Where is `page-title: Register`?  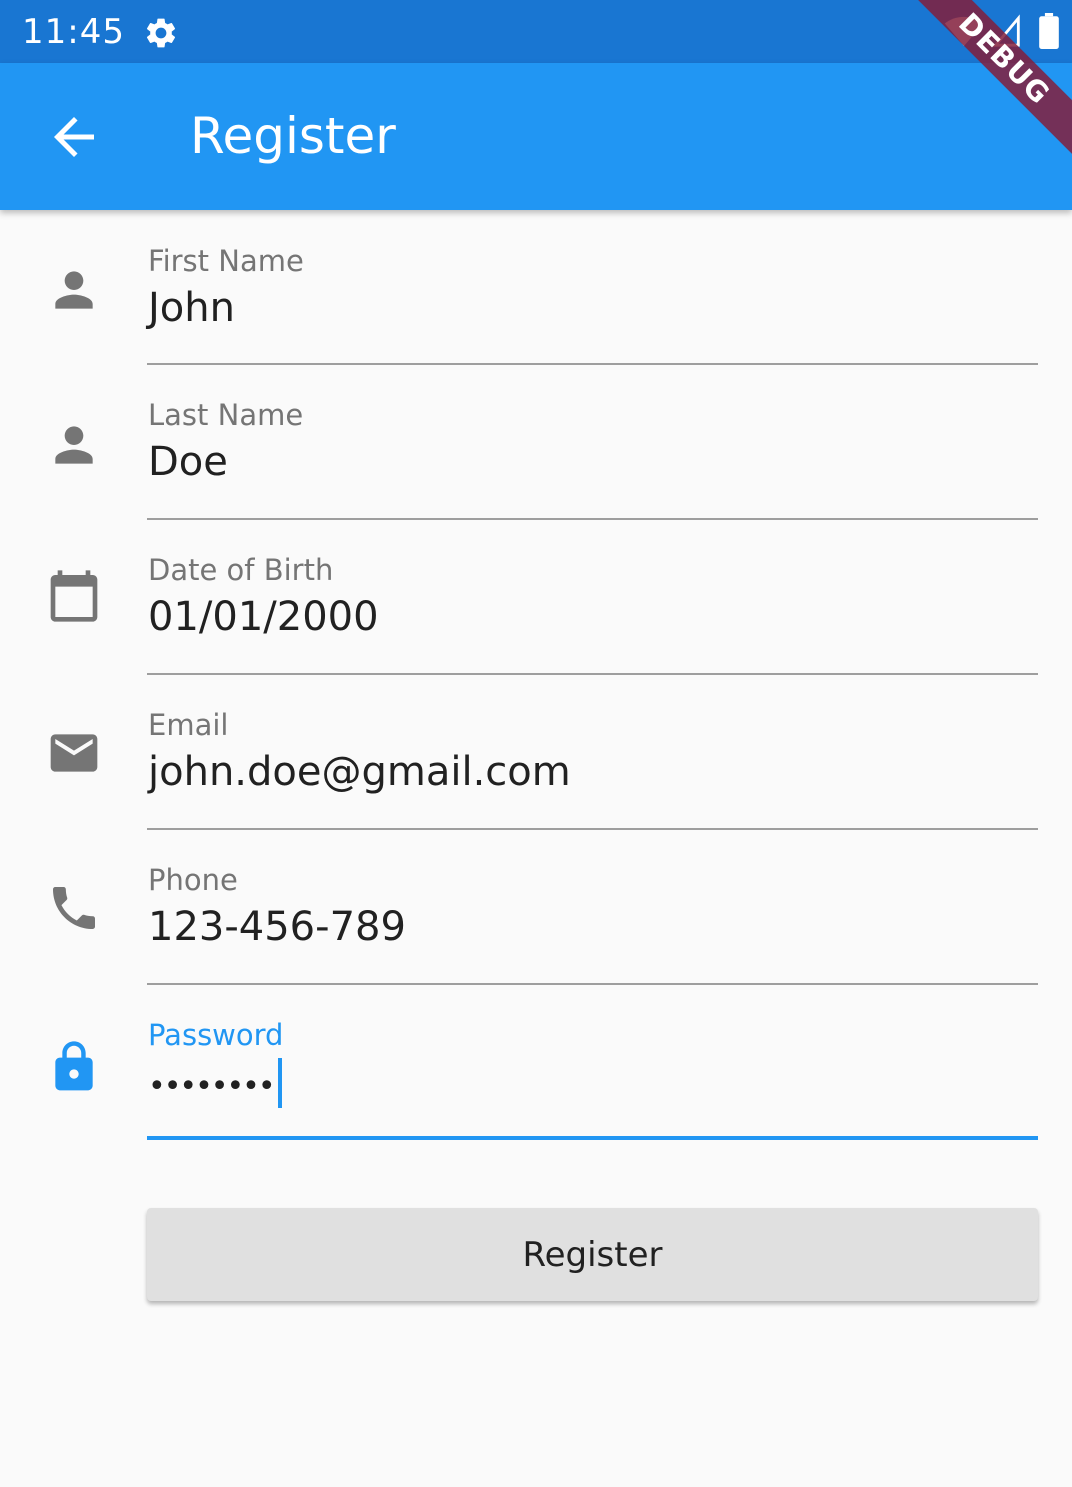
page-title: Register is located at coordinates (293, 136).